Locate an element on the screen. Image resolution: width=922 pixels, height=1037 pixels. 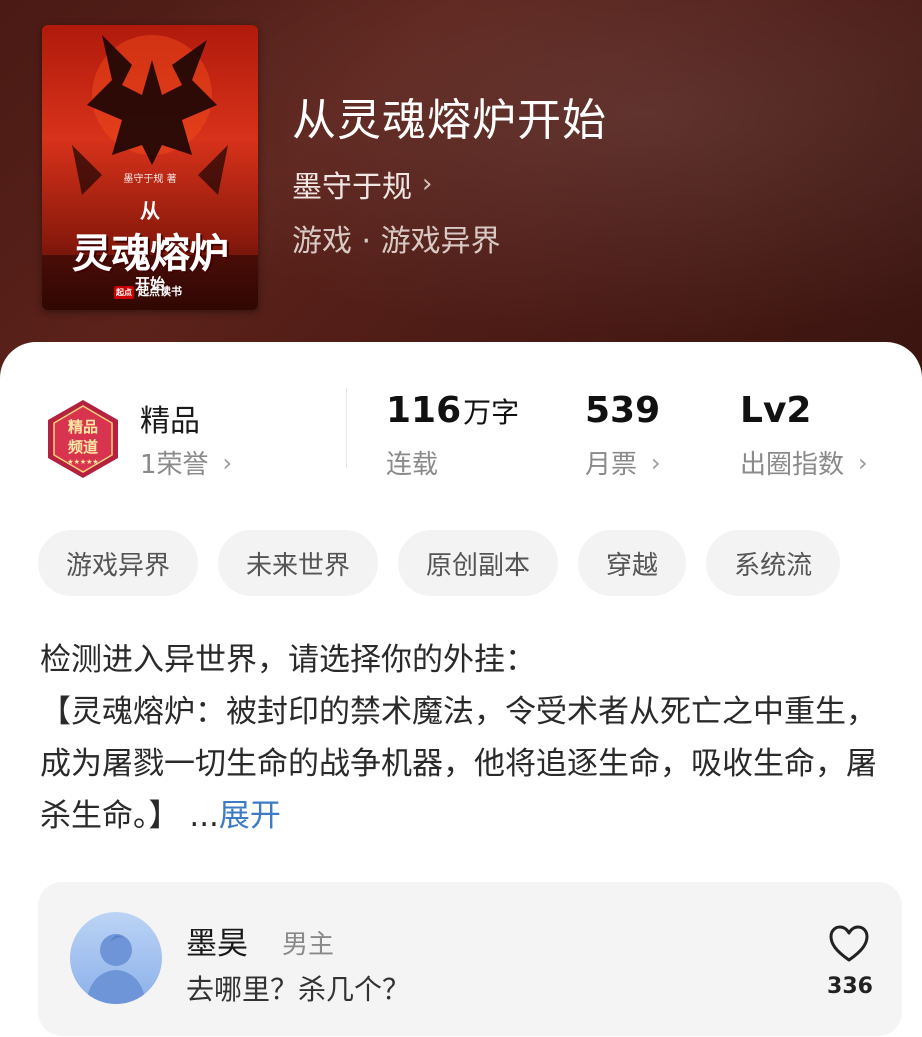
silhouette-avatar-icon is located at coordinates (116, 958).